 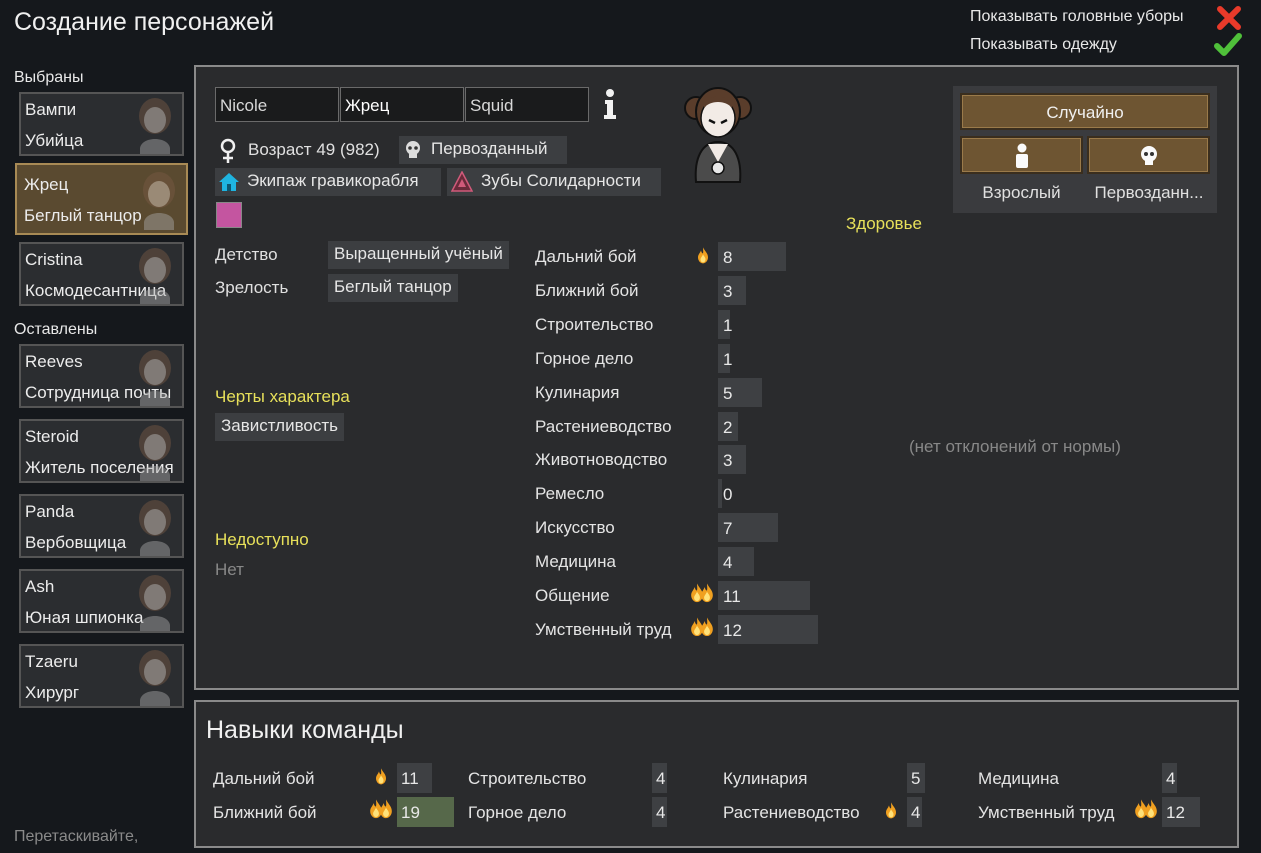 I want to click on headgear-toggle-off-icon, so click(x=1229, y=18).